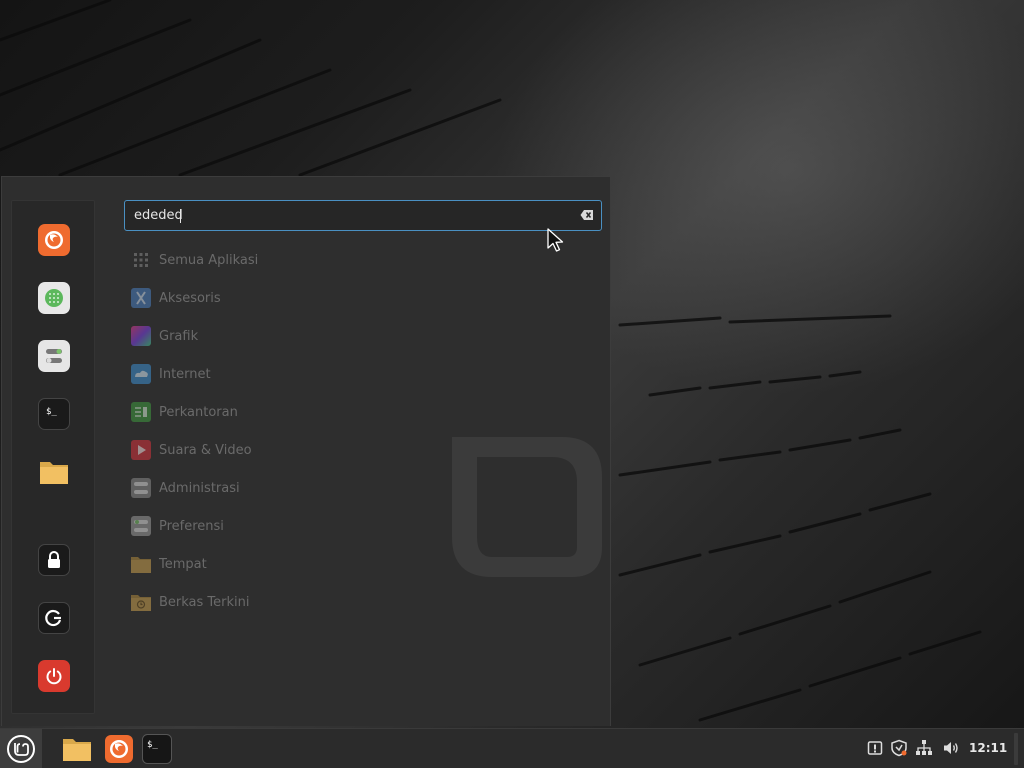  I want to click on update-manager-icon, so click(875, 748).